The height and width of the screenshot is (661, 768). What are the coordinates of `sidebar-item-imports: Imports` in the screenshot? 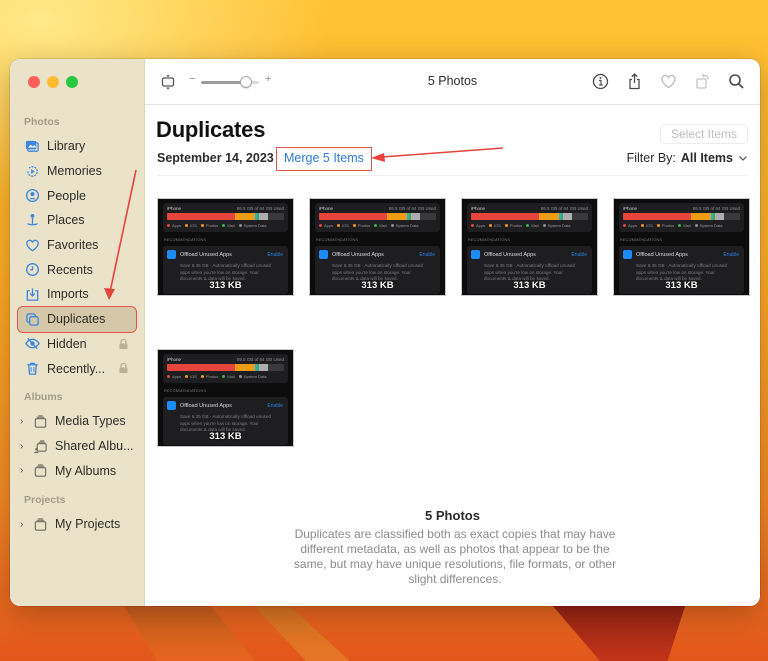 It's located at (77, 294).